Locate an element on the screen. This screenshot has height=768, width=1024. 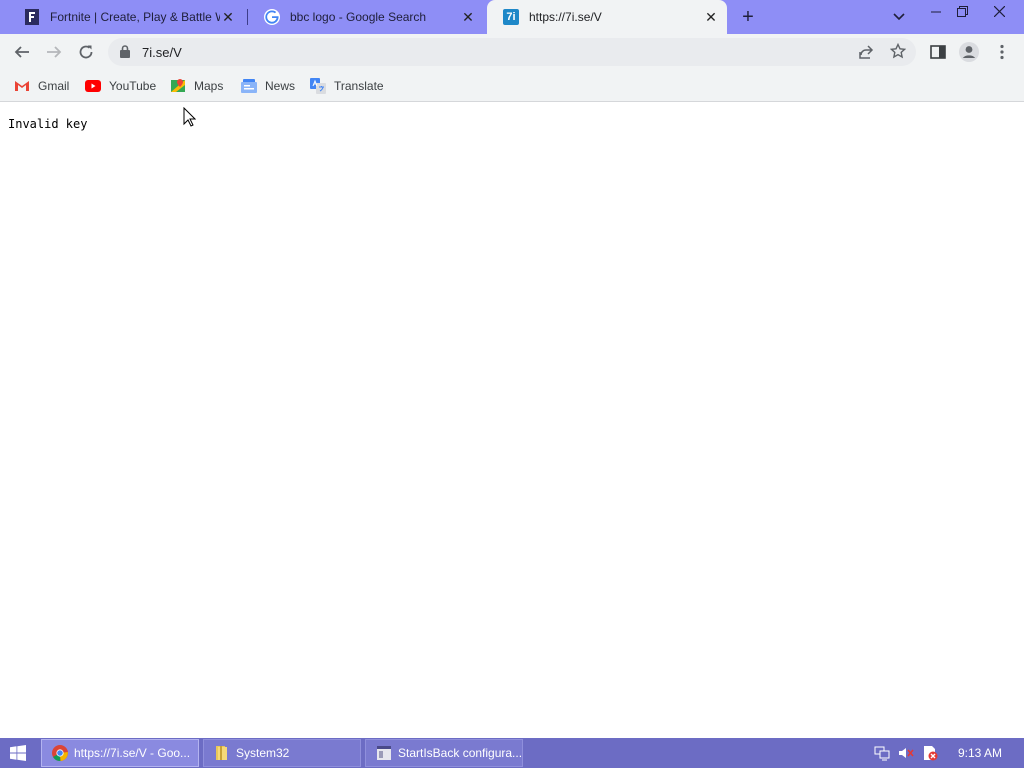
start-button is located at coordinates (18, 755).